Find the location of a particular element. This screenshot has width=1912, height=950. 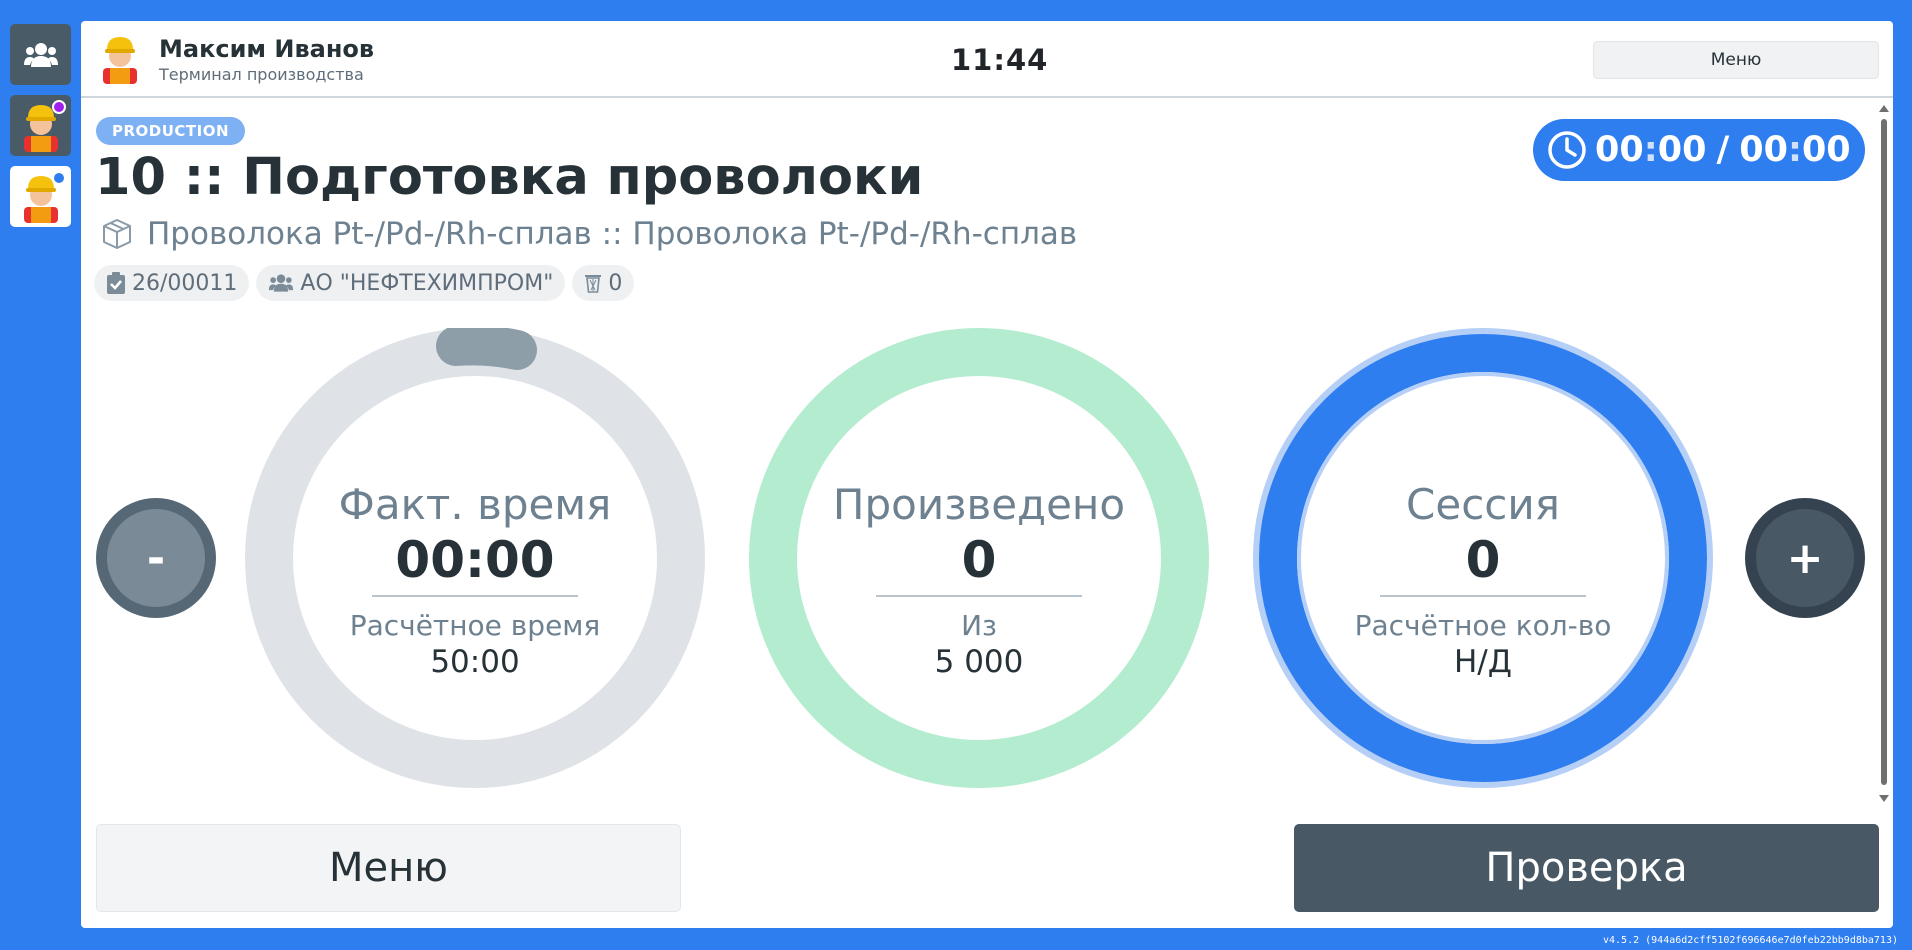

time-gauge-content: Факт. время 00:00 Расчётное время 50:00 is located at coordinates (475, 580).